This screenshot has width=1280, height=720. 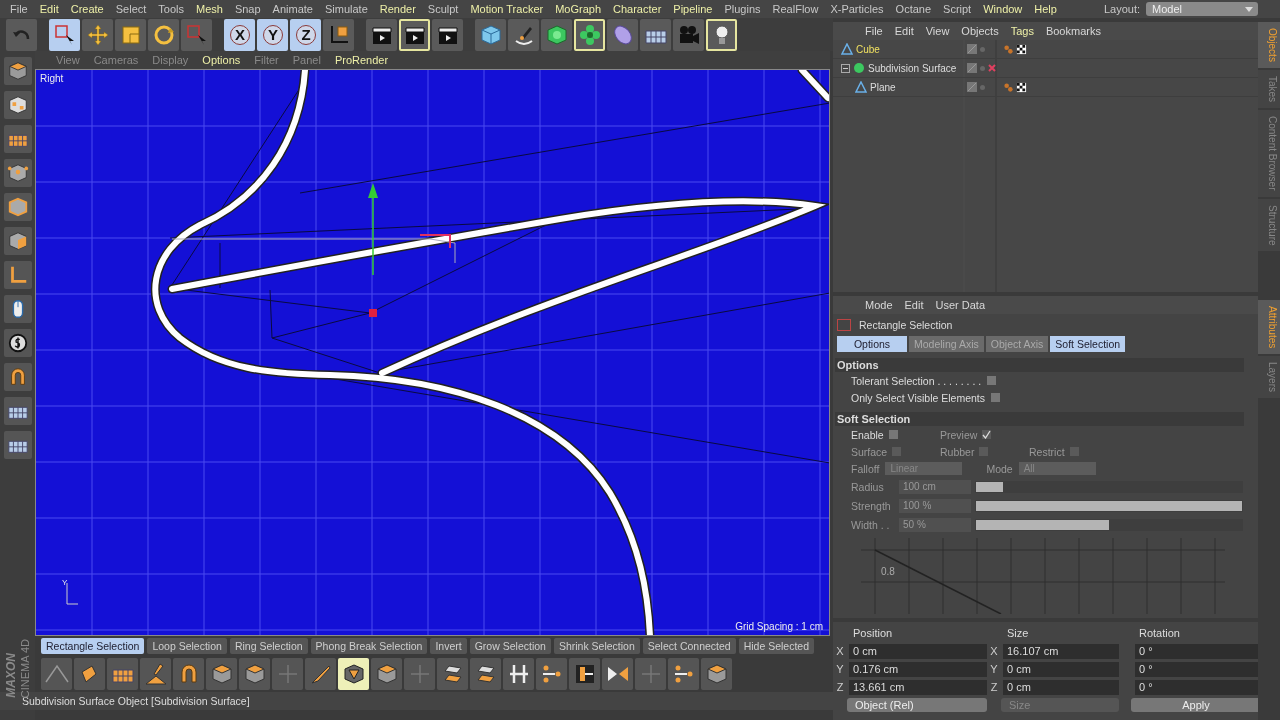 I want to click on menu-item: Help, so click(x=1045, y=9).